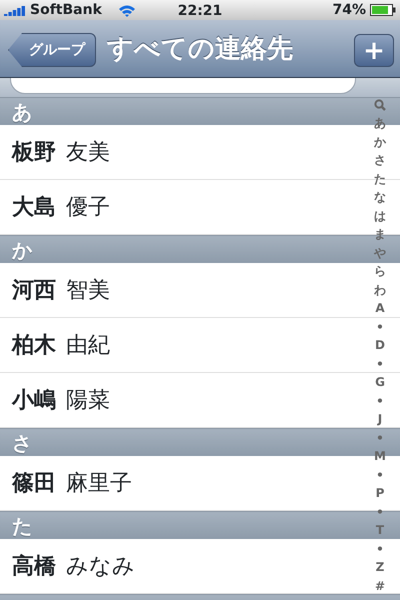 The height and width of the screenshot is (600, 400). I want to click on index-letter: た, so click(380, 179).